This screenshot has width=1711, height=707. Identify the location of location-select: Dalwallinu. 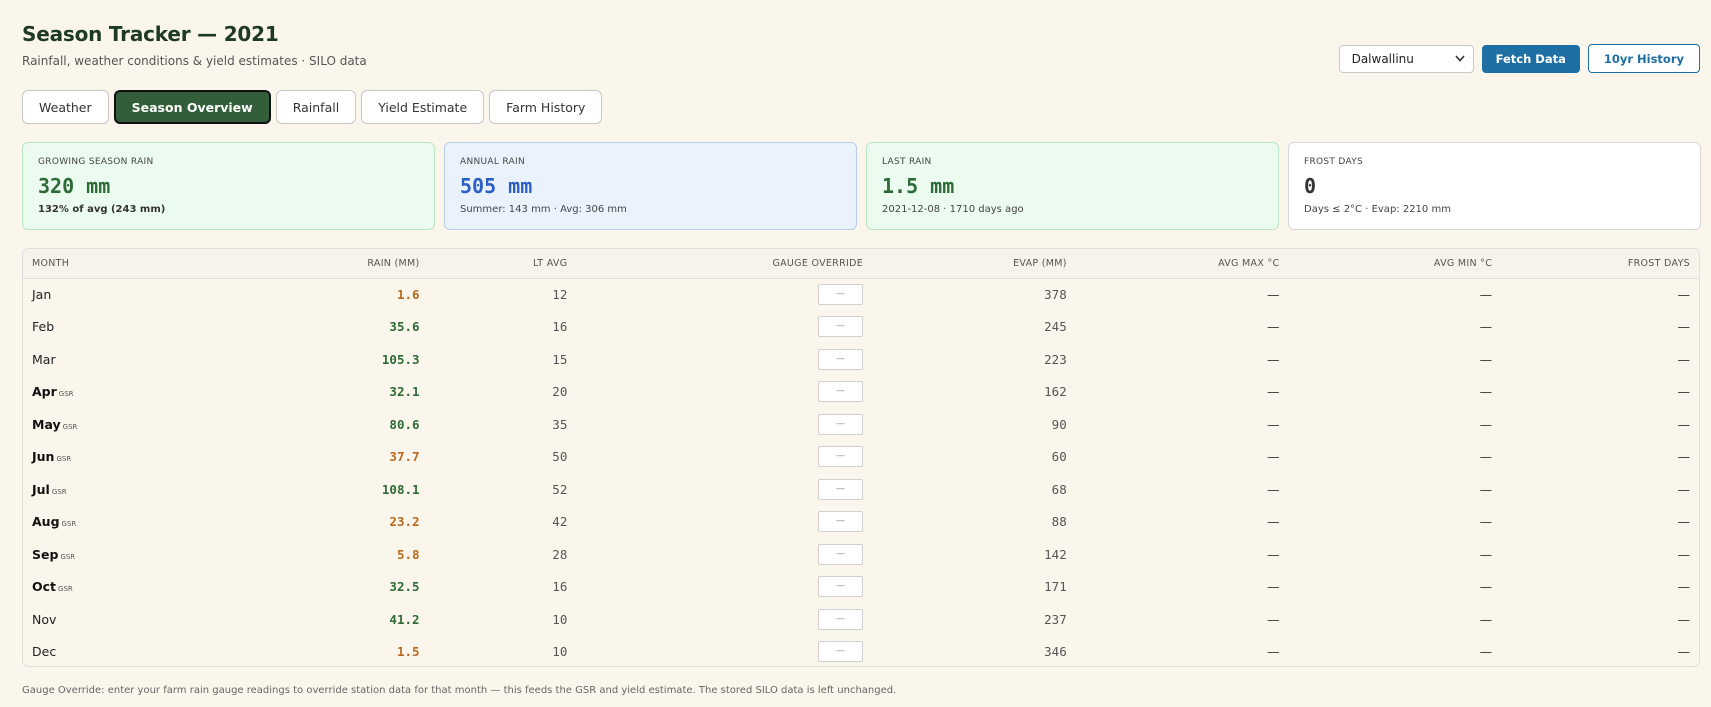
(1406, 58).